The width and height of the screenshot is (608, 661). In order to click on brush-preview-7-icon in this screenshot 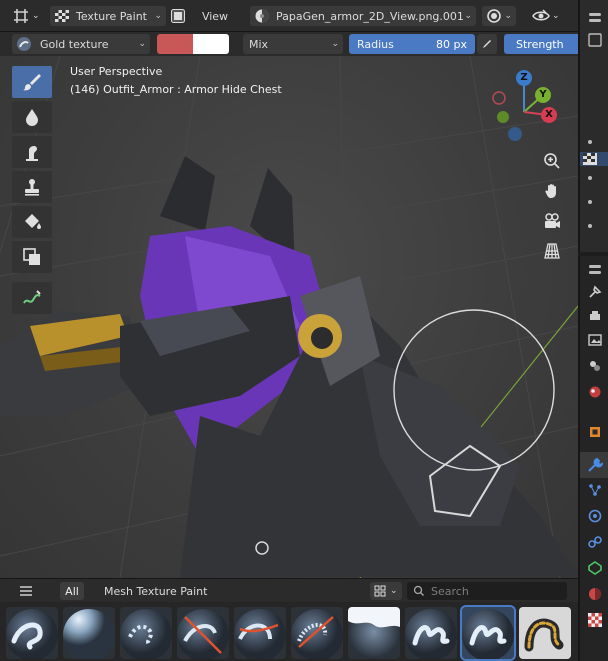, I will do `click(374, 633)`.